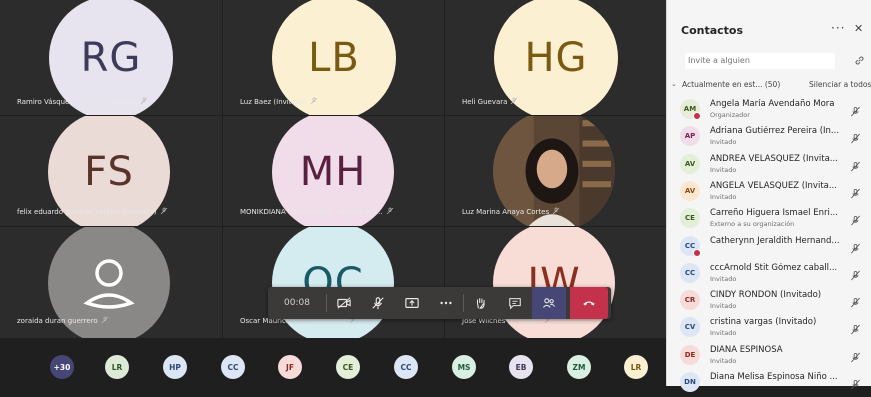 Image resolution: width=871 pixels, height=397 pixels. What do you see at coordinates (690, 218) in the screenshot?
I see `participant-list-initials: CE` at bounding box center [690, 218].